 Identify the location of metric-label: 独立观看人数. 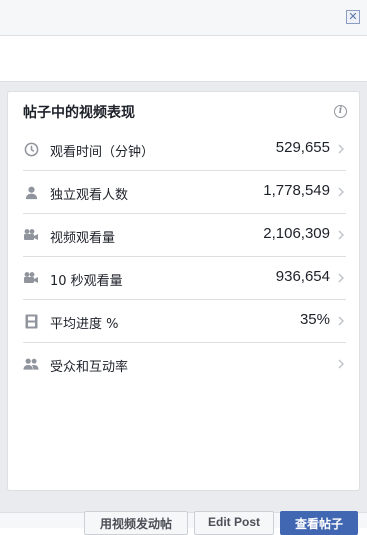
(89, 195).